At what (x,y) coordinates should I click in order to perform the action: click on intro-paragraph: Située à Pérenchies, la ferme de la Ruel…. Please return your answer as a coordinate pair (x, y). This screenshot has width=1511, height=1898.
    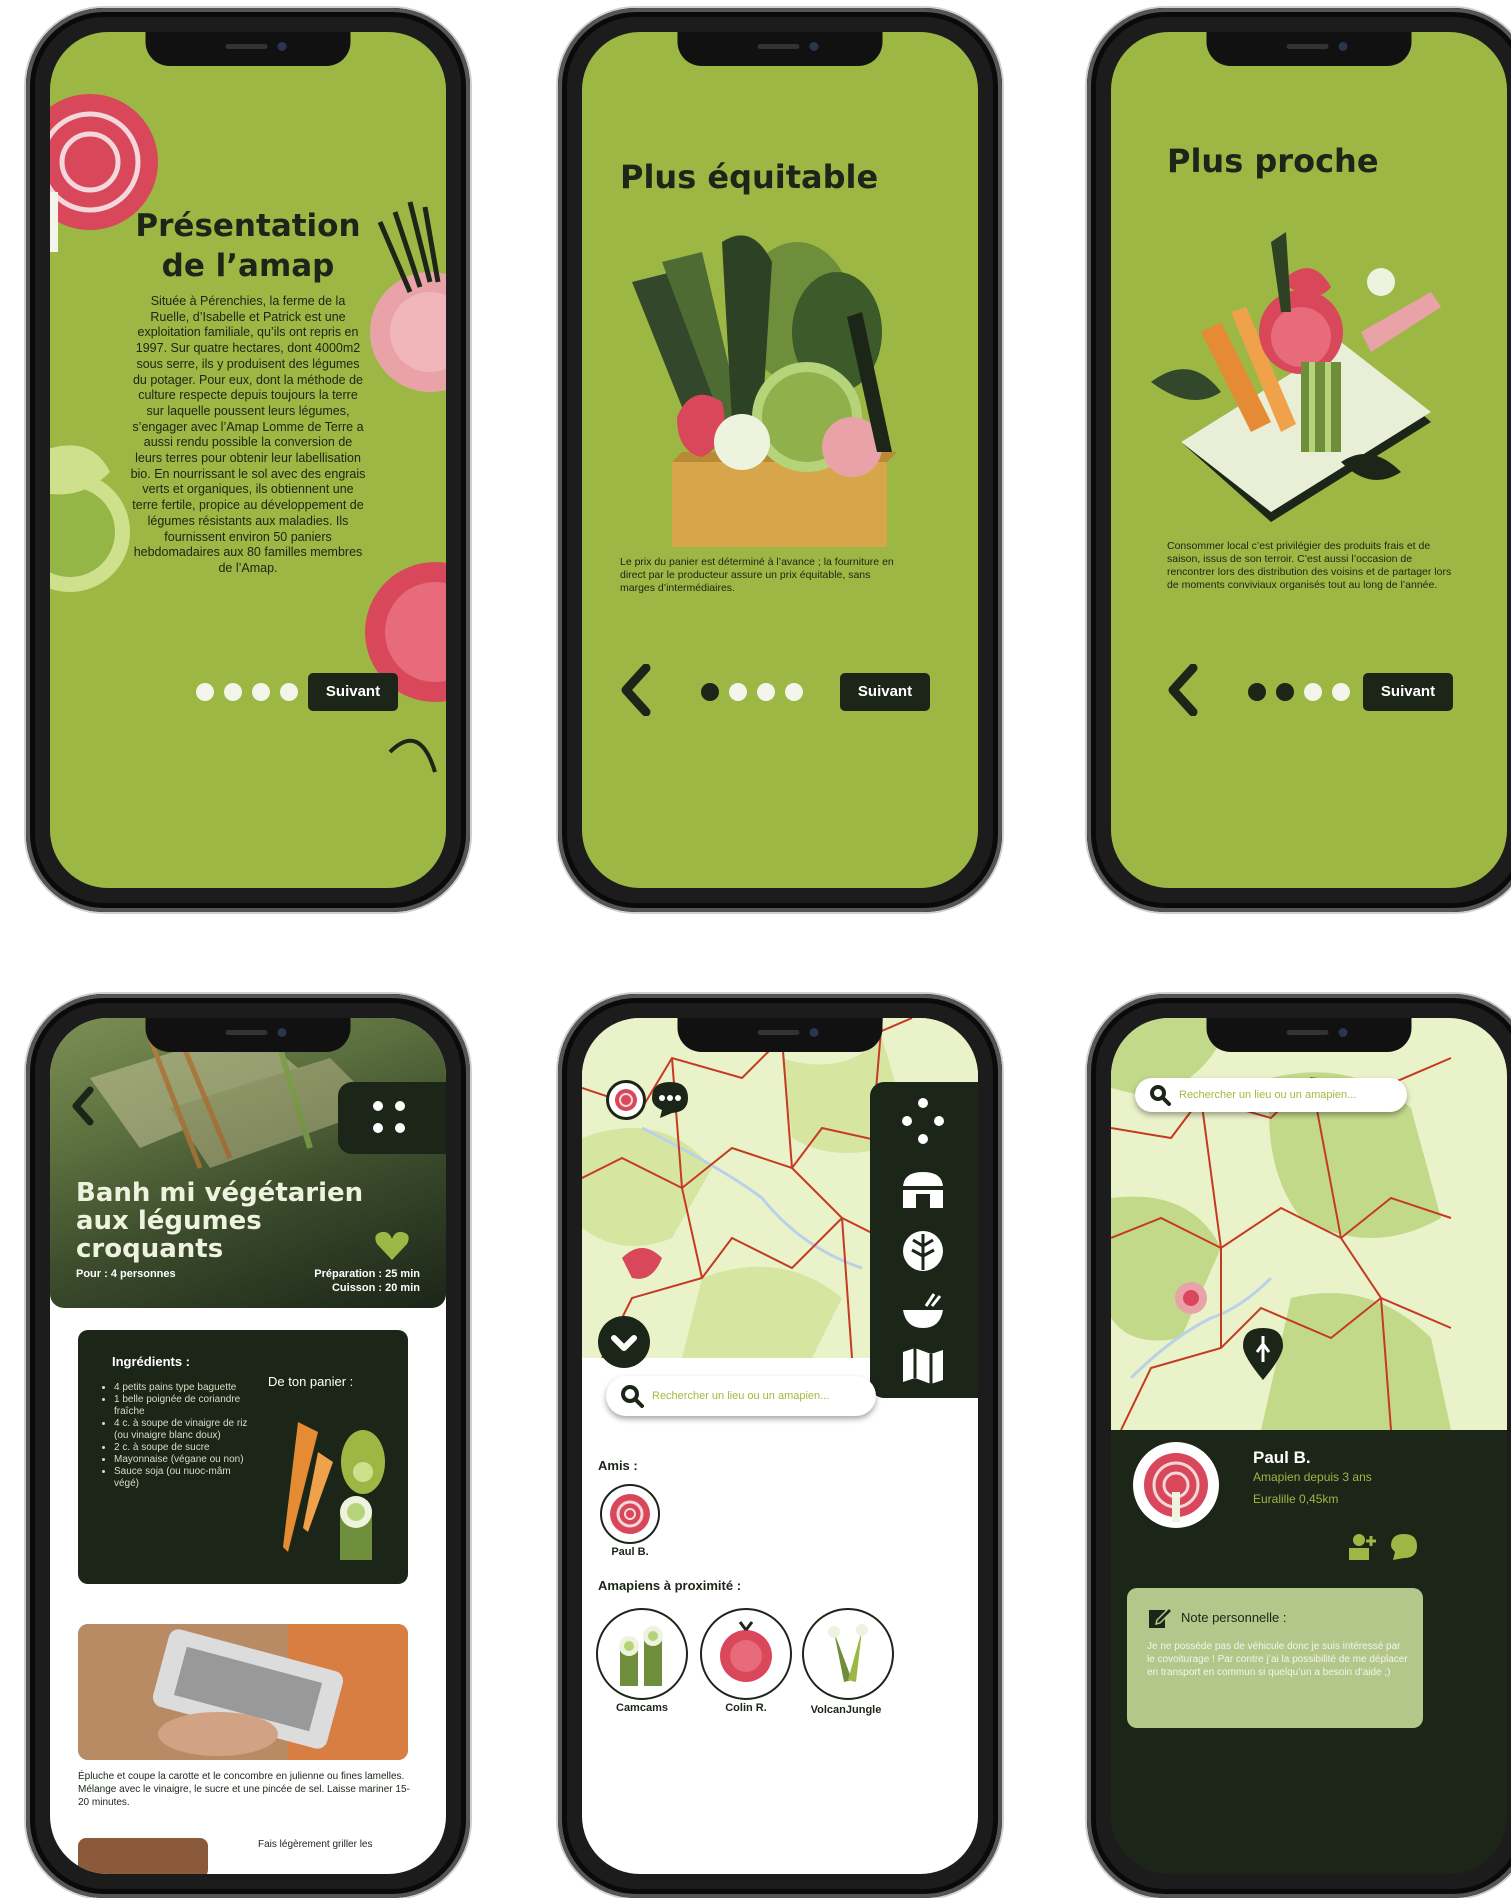
    Looking at the image, I should click on (248, 434).